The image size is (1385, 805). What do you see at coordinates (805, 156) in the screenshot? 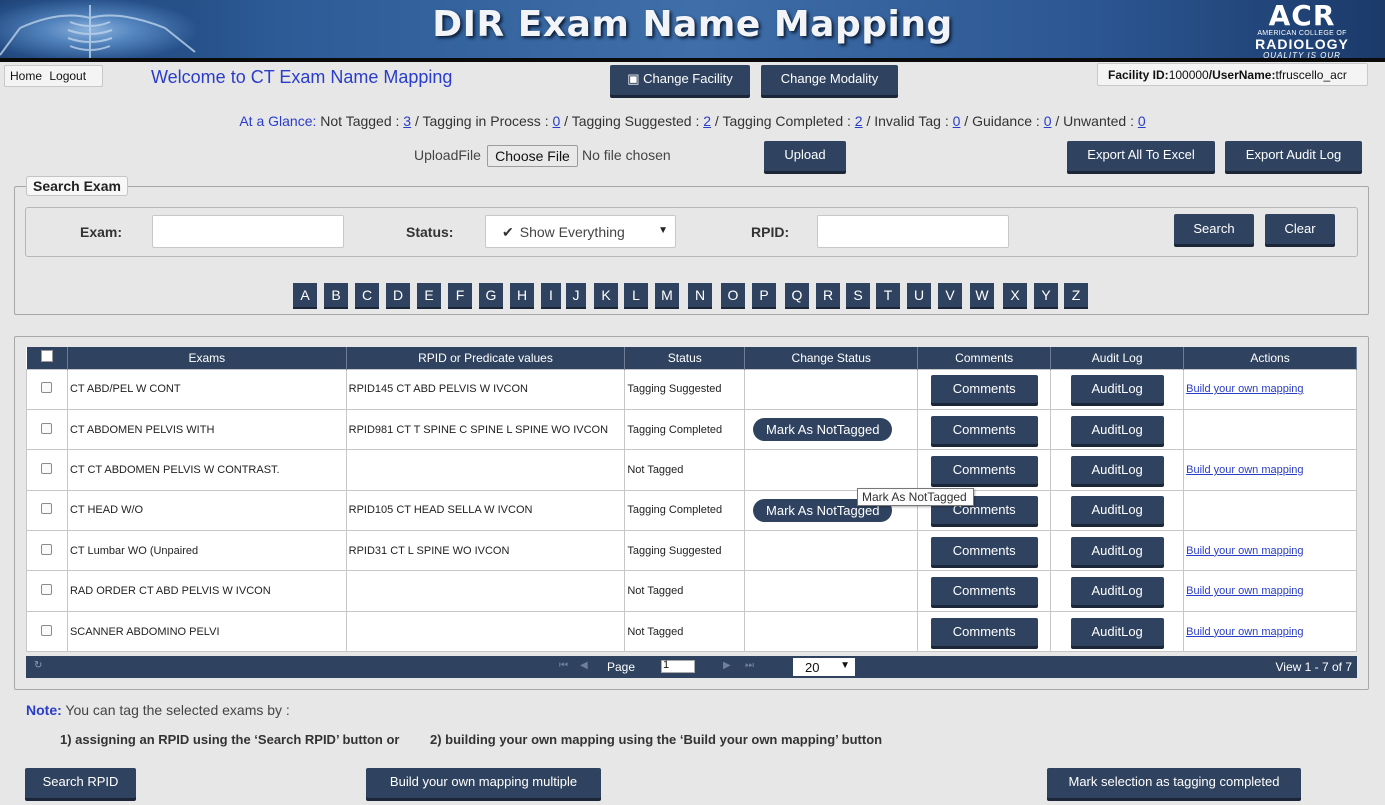
I see `upload-button: Upload` at bounding box center [805, 156].